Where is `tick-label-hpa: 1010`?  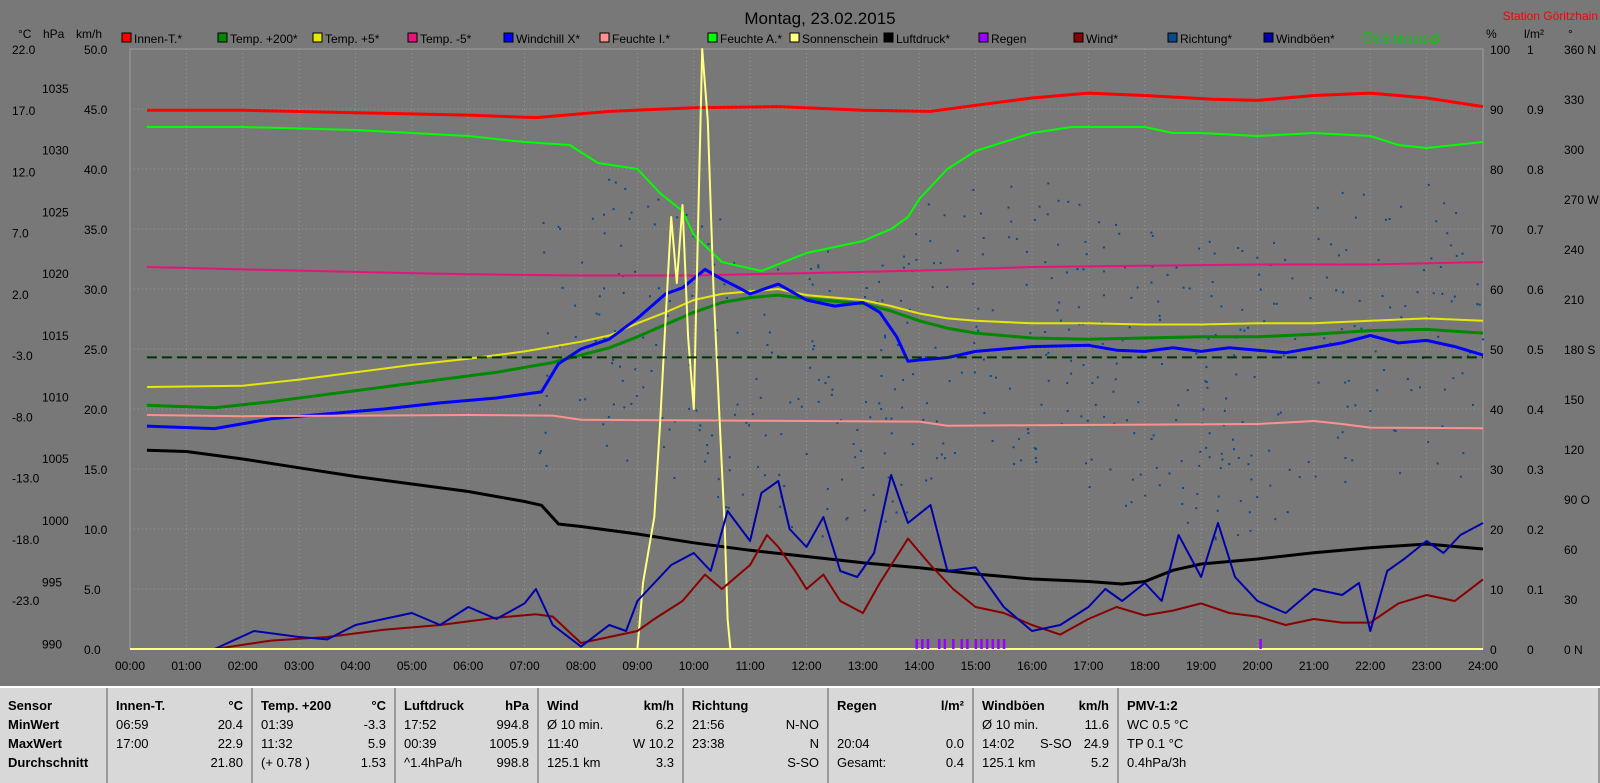
tick-label-hpa: 1010 is located at coordinates (55, 398).